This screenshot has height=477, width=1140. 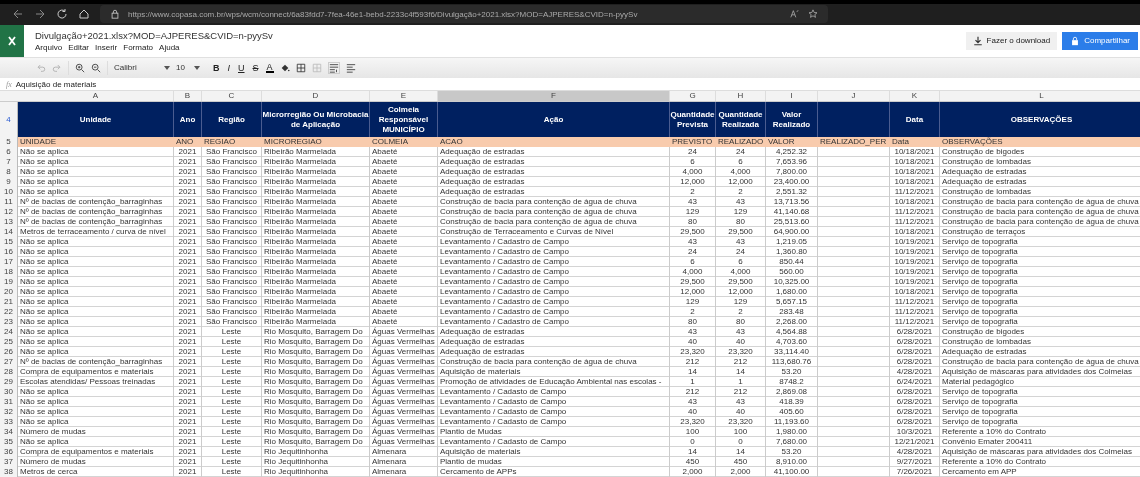 I want to click on table-cell: Leste, so click(x=232, y=402).